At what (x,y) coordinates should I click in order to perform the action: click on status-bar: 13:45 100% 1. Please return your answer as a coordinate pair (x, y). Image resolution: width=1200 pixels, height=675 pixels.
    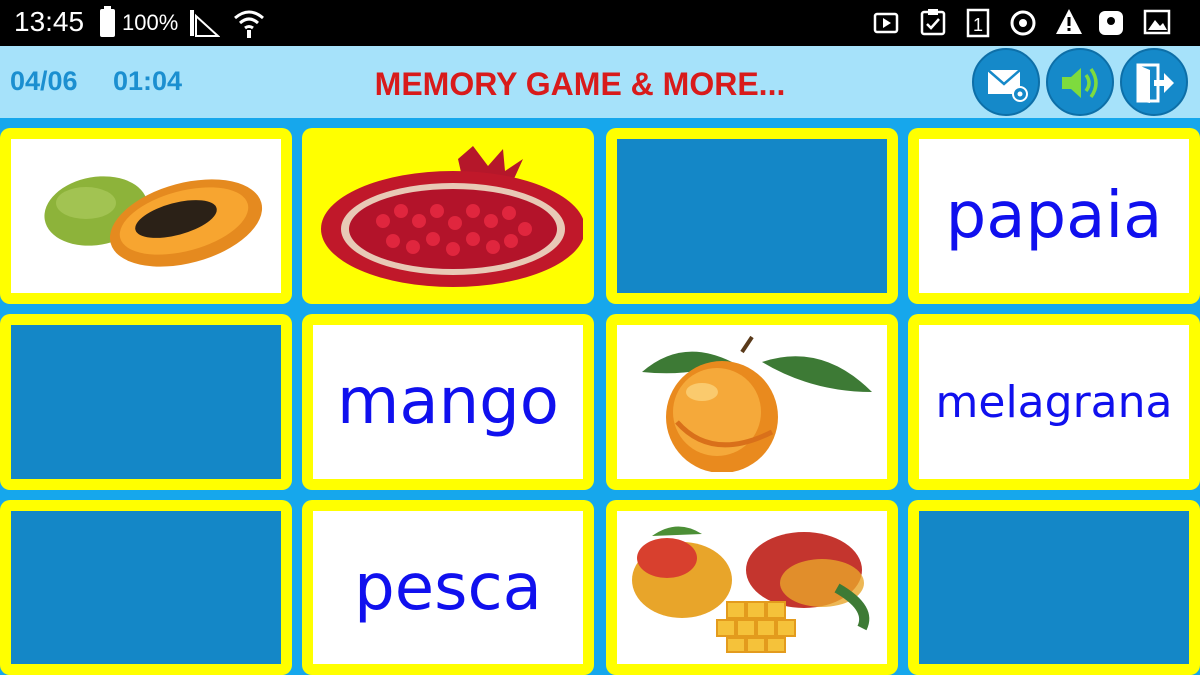
    Looking at the image, I should click on (600, 23).